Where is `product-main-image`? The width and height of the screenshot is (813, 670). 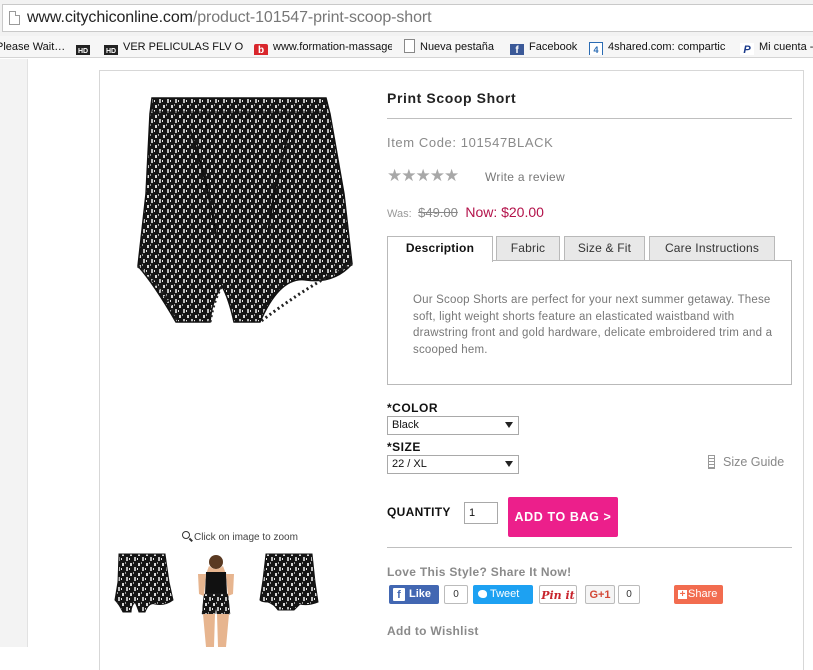
product-main-image is located at coordinates (242, 211).